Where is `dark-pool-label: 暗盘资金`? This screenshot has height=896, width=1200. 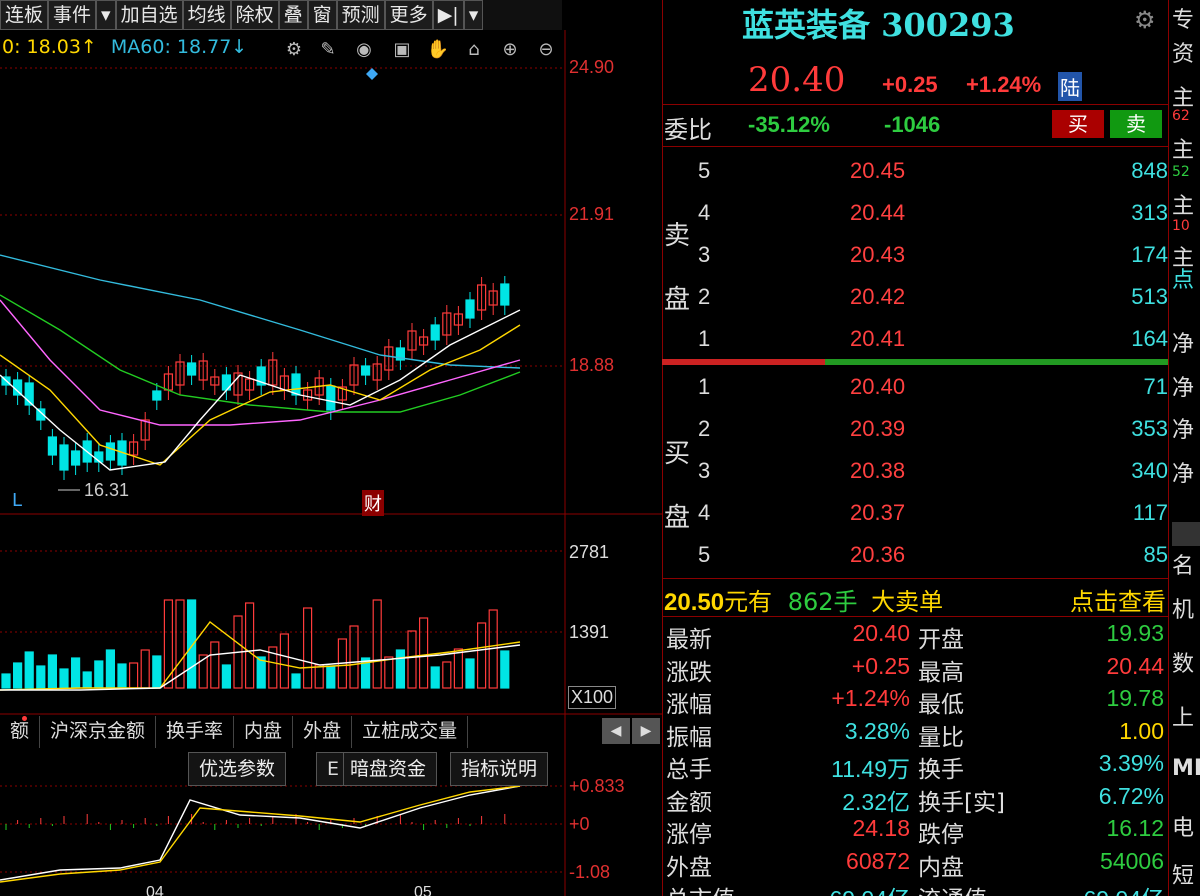 dark-pool-label: 暗盘资金 is located at coordinates (388, 769).